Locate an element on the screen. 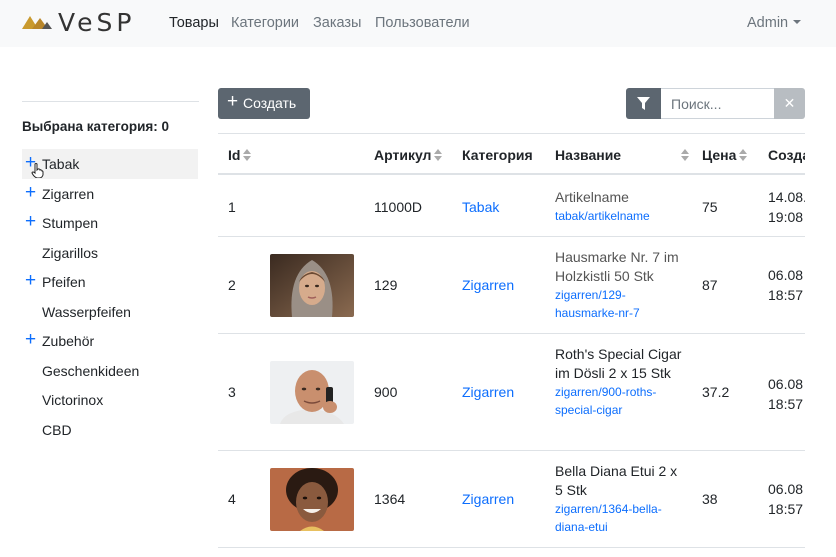 Image resolution: width=836 pixels, height=557 pixels. cell-price: 75 is located at coordinates (710, 207).